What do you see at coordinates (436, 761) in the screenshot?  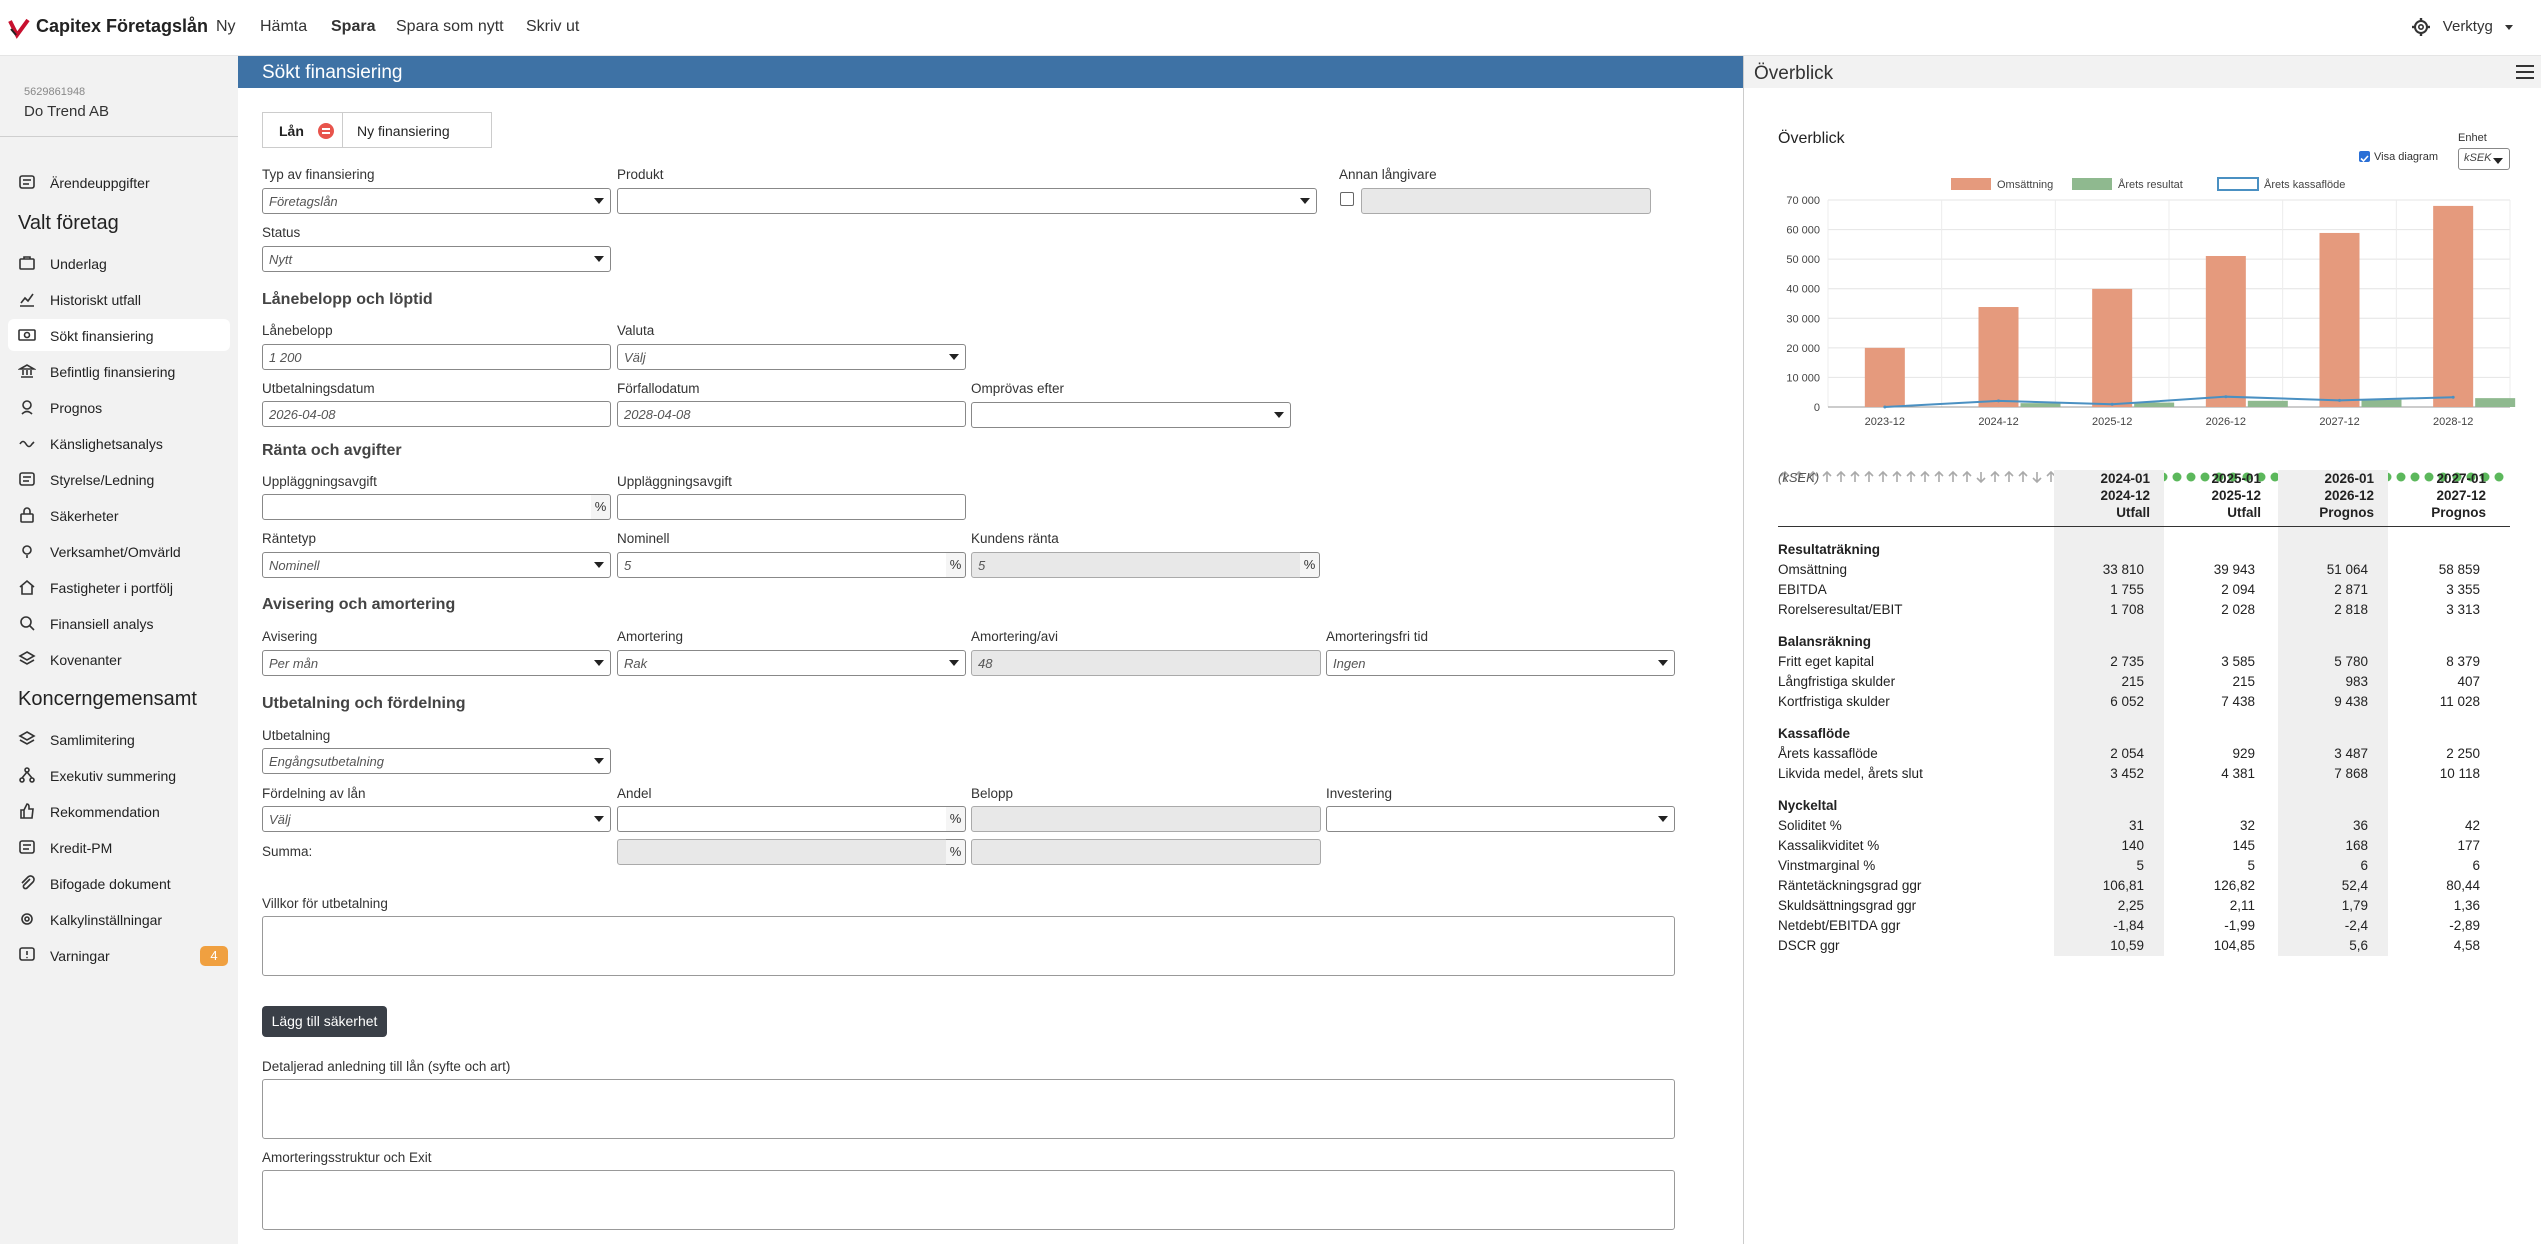 I see `utbetalning-select: Engångsutbetalning` at bounding box center [436, 761].